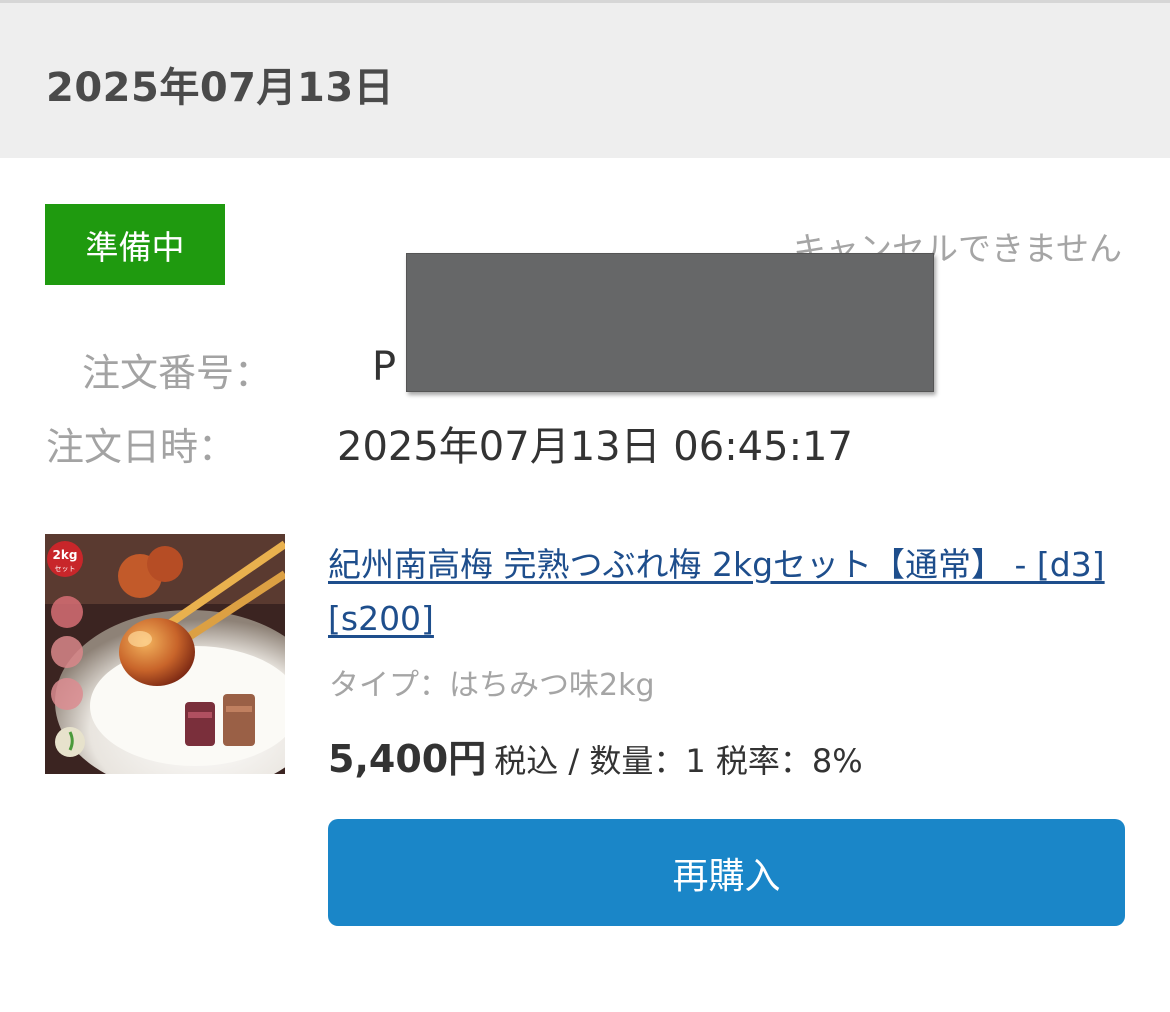 Image resolution: width=1170 pixels, height=1012 pixels. Describe the element at coordinates (384, 367) in the screenshot. I see `order-number-value: P` at that location.